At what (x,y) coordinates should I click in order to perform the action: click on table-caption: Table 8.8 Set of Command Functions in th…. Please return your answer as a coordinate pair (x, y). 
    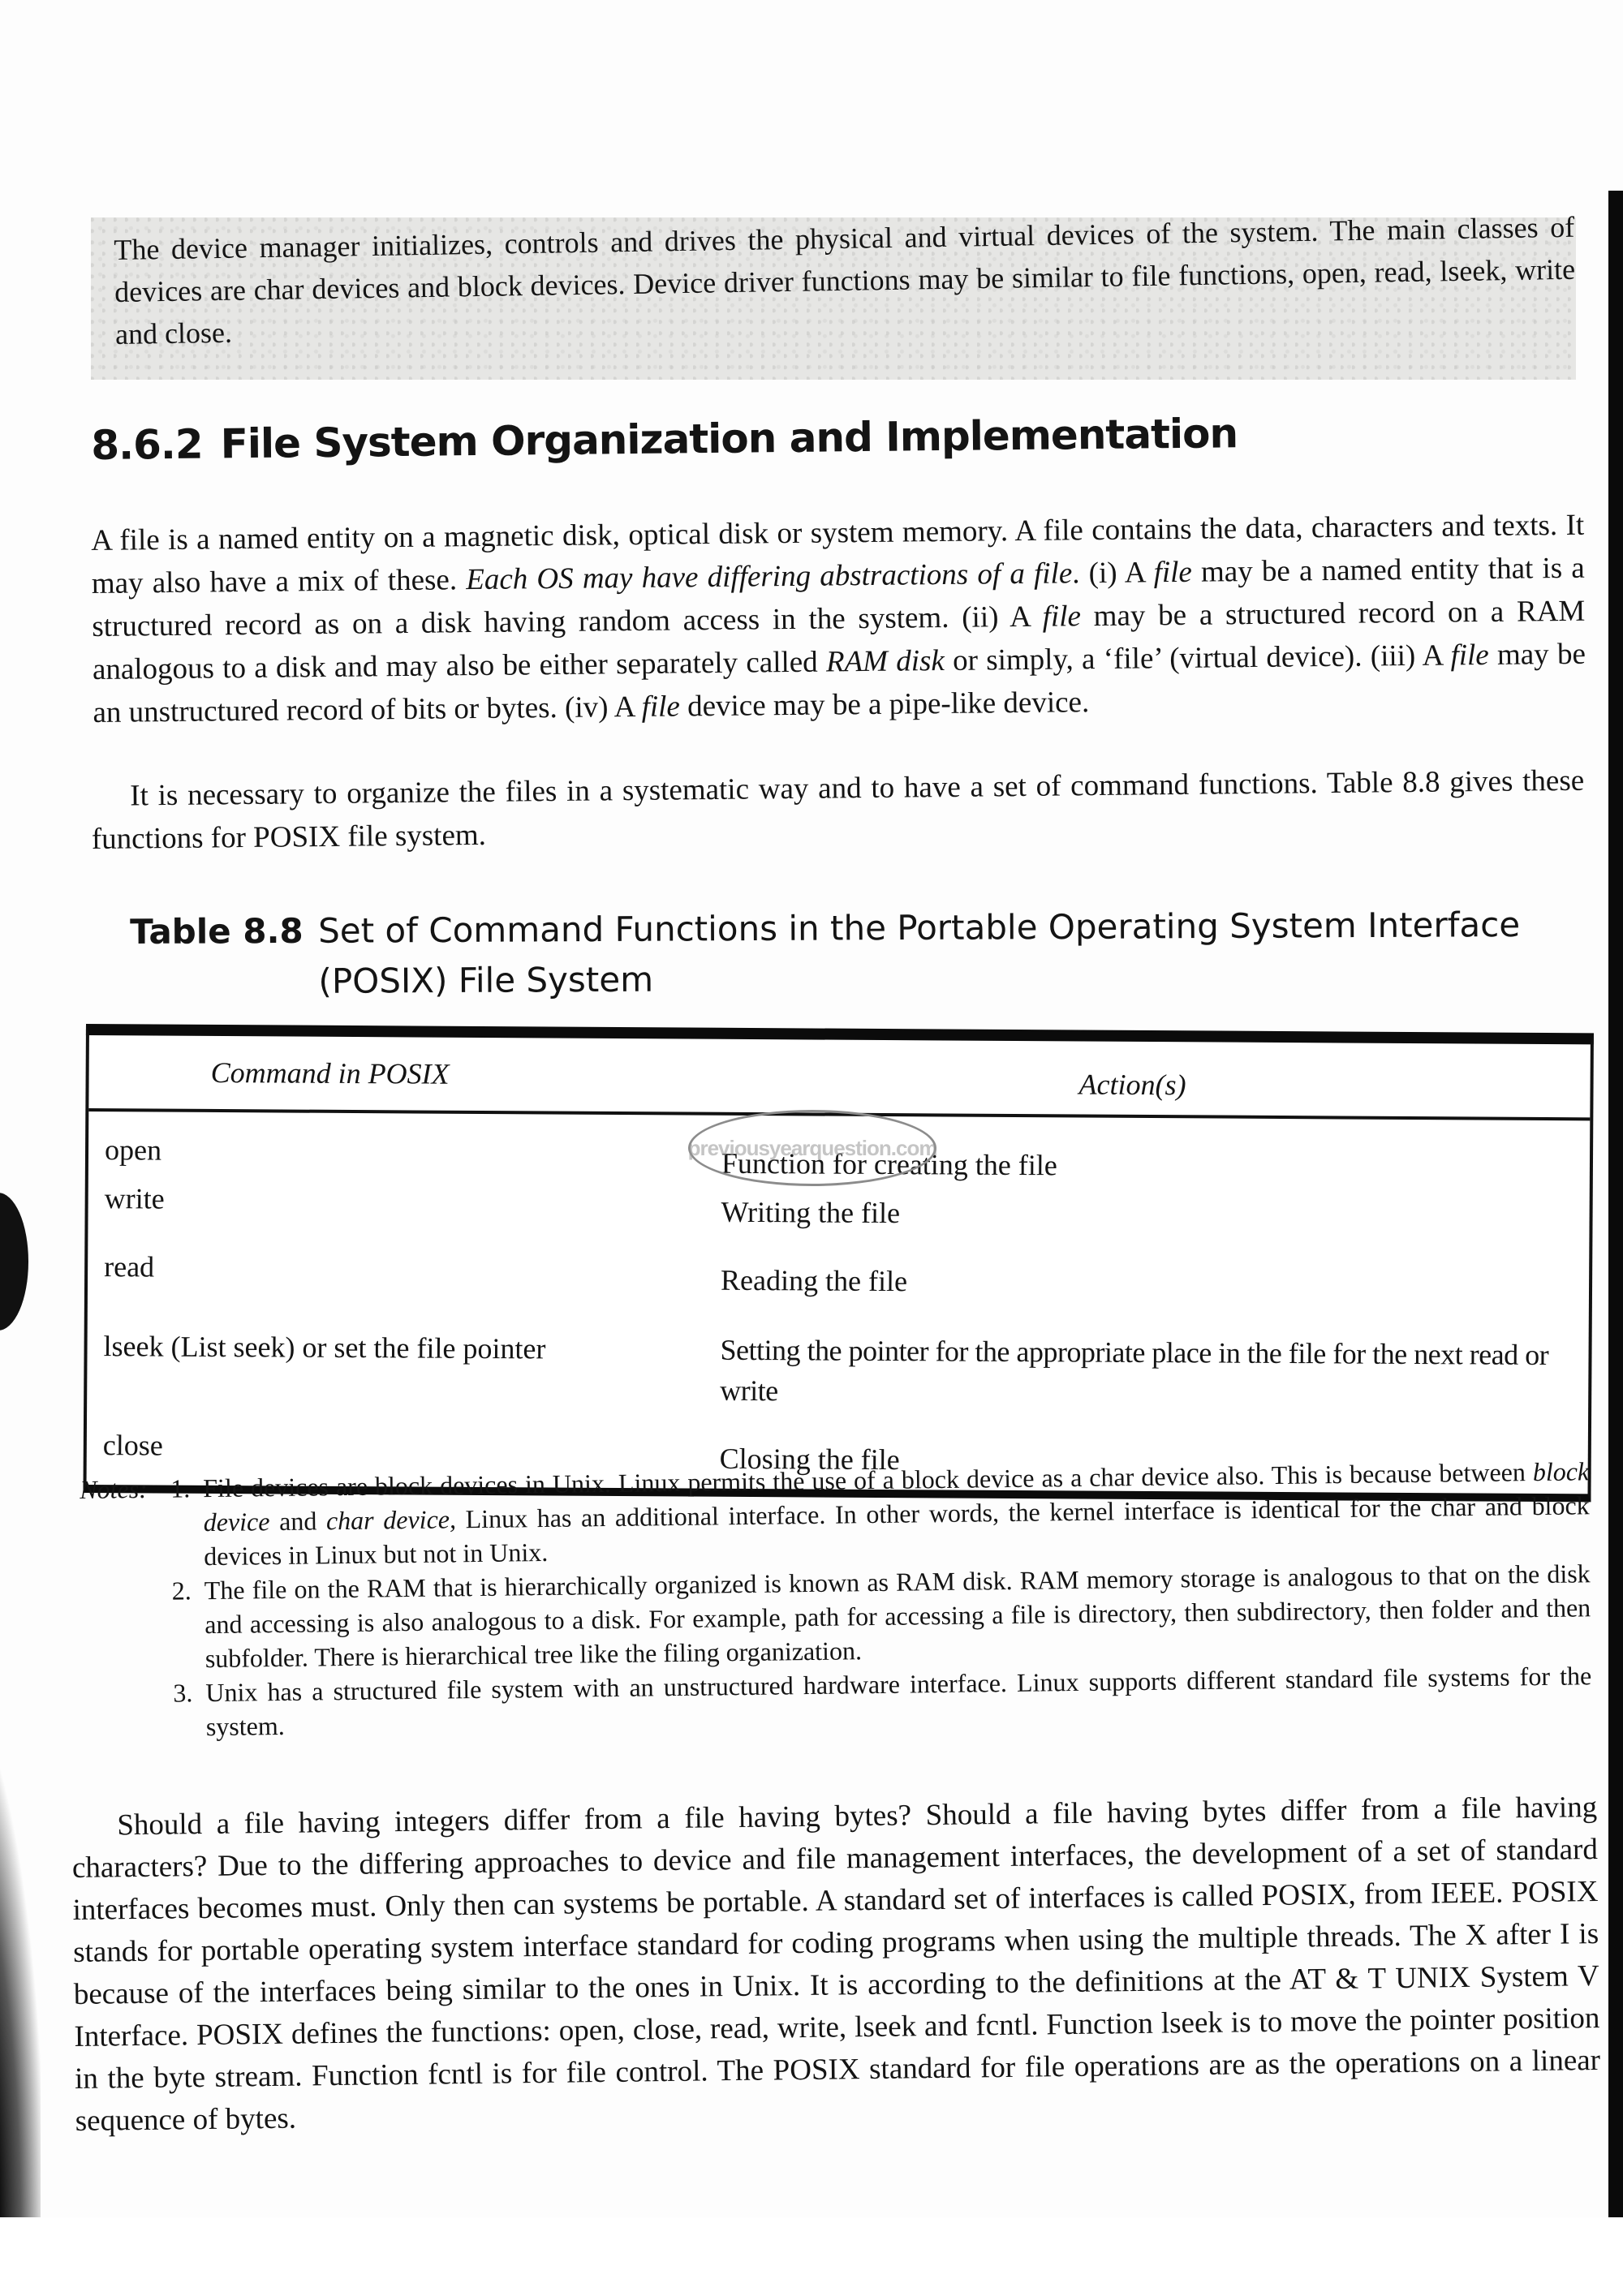
    Looking at the image, I should click on (857, 954).